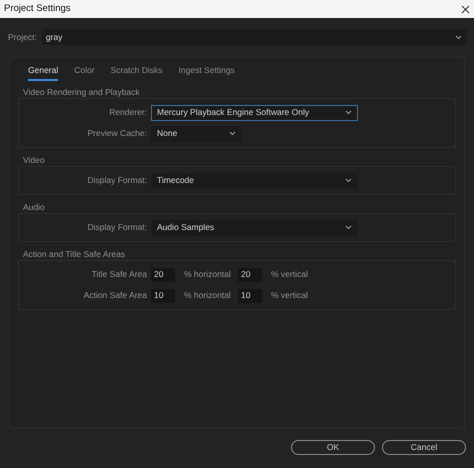 This screenshot has width=474, height=468. Describe the element at coordinates (115, 295) in the screenshot. I see `field-label: Action Safe Area` at that location.